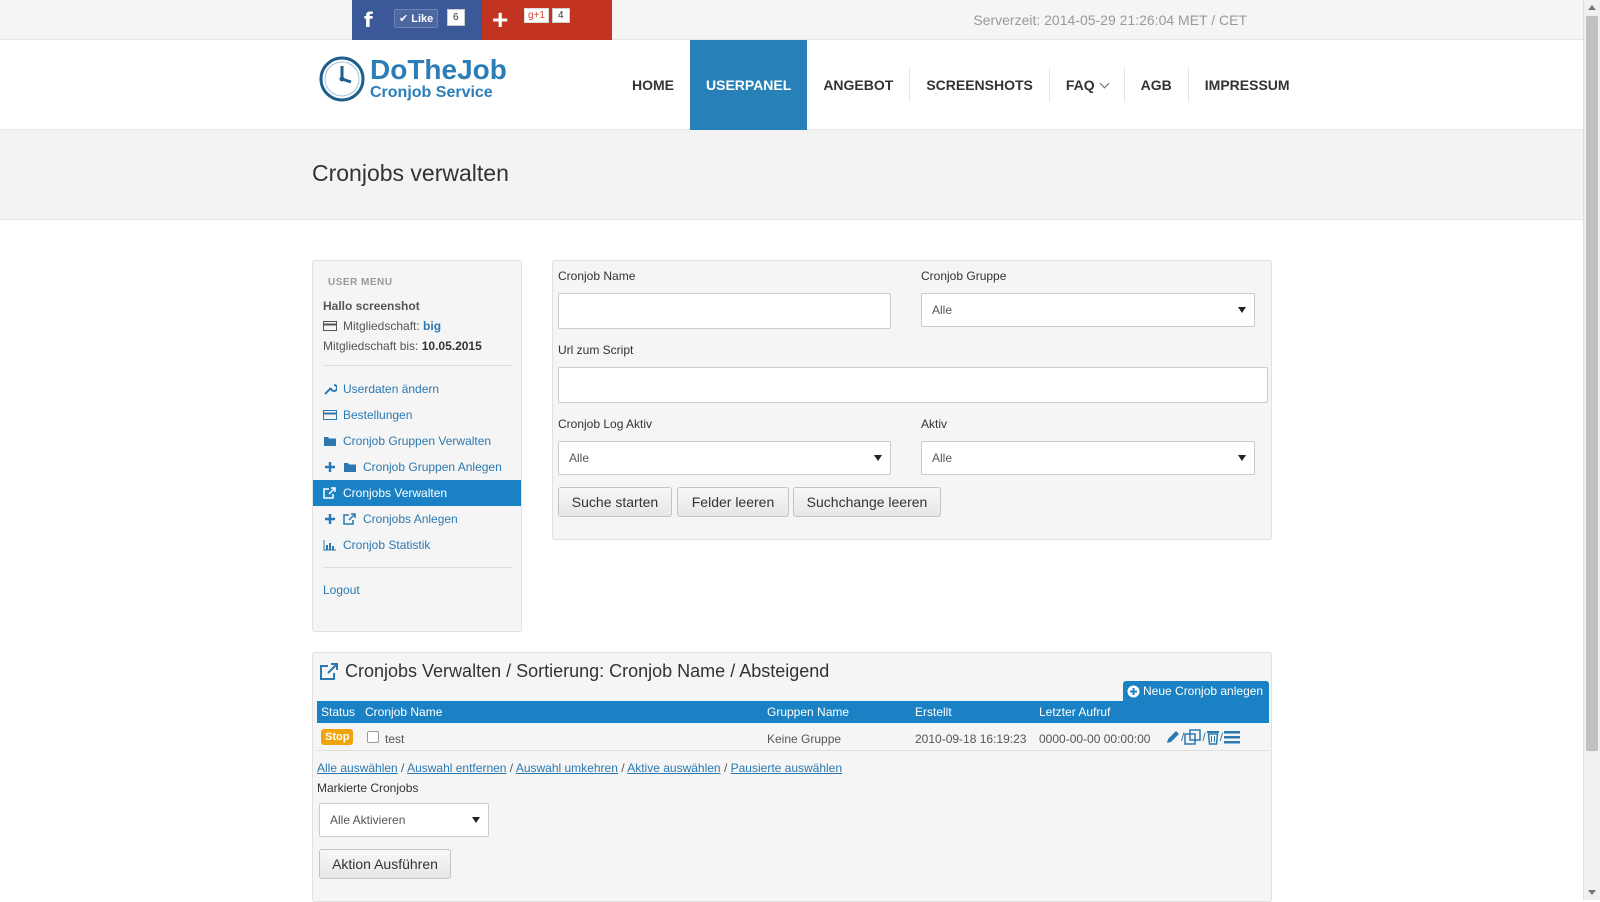 This screenshot has width=1600, height=902. What do you see at coordinates (561, 15) in the screenshot?
I see `googleplus-count: 4` at bounding box center [561, 15].